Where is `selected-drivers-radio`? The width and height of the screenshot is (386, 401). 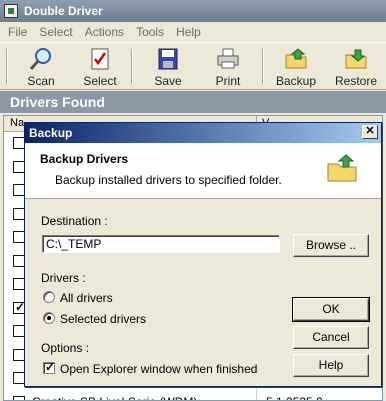 selected-drivers-radio is located at coordinates (49, 318).